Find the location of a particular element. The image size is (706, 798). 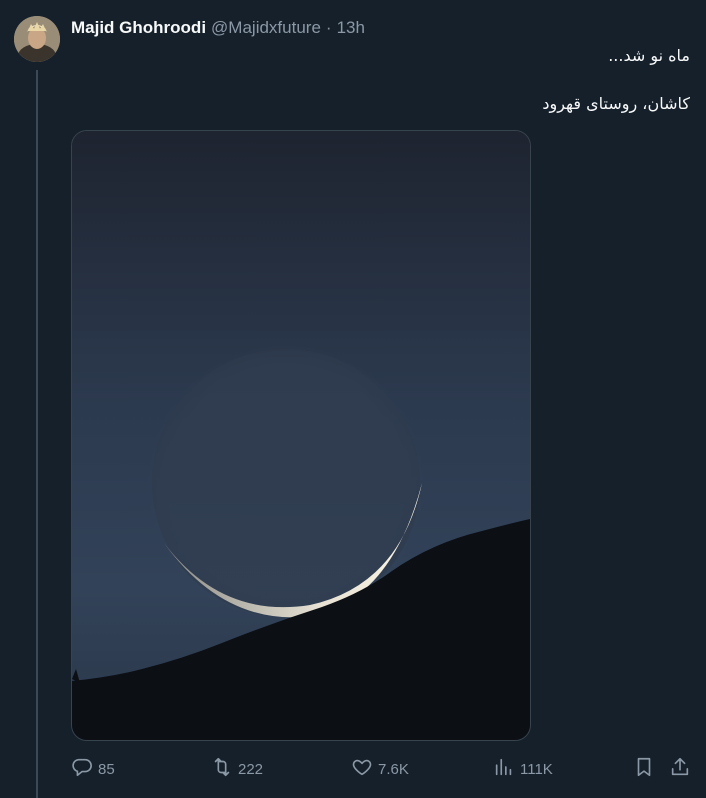

views-button: 111K is located at coordinates (523, 769).